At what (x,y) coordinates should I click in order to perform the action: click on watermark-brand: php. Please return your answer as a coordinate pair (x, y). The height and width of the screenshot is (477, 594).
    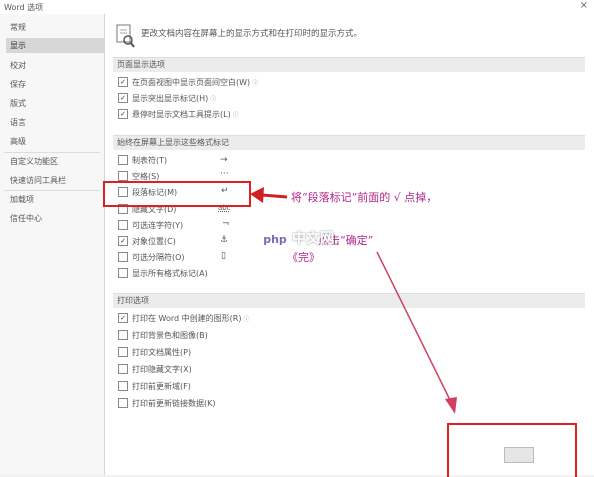
    Looking at the image, I should click on (275, 240).